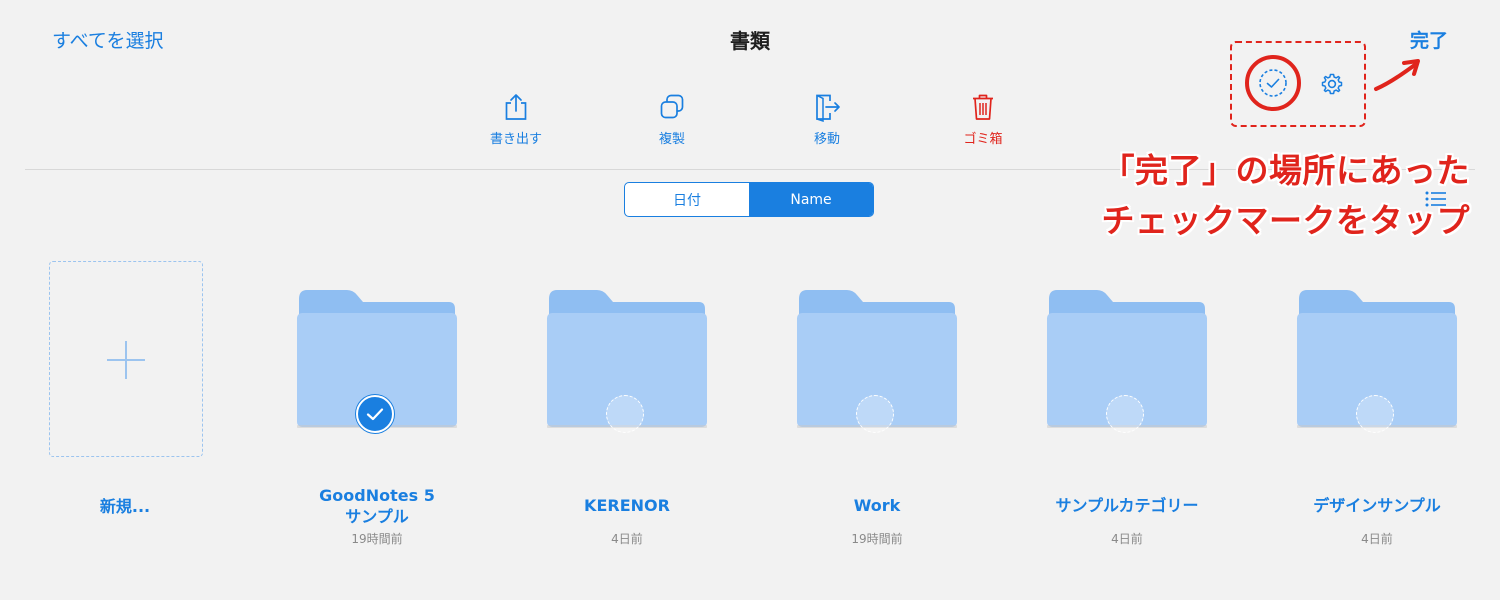 The height and width of the screenshot is (600, 1500). I want to click on export-label: 書き出す, so click(515, 139).